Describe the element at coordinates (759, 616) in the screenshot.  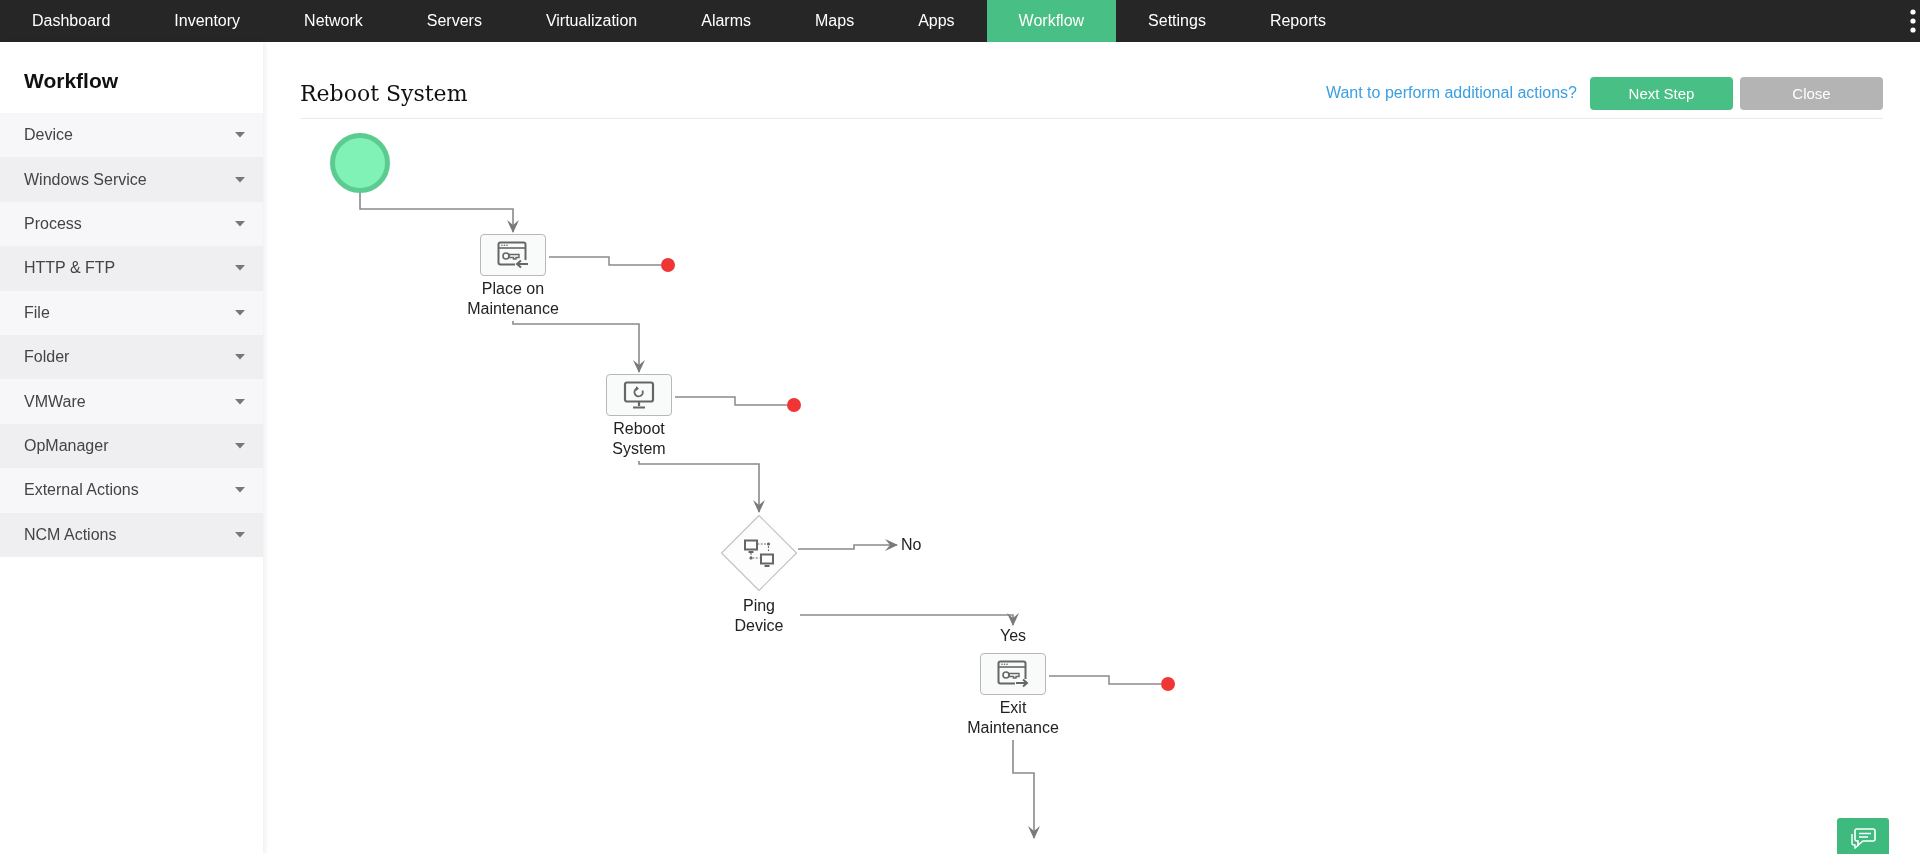
I see `node-label: Ping Device` at that location.